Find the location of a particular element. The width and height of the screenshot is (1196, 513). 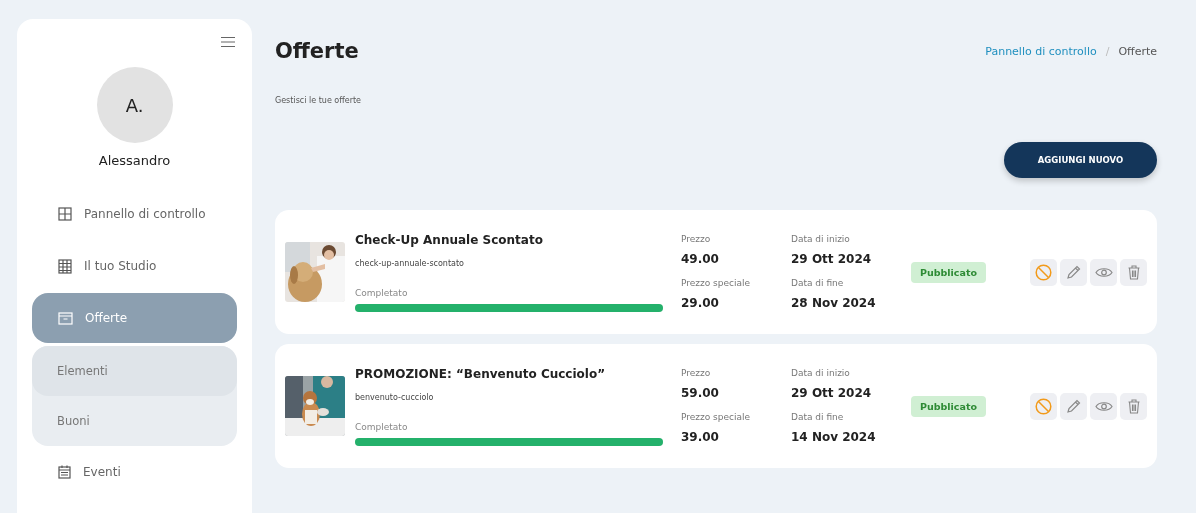

submenu-item: Elementi is located at coordinates (134, 371).